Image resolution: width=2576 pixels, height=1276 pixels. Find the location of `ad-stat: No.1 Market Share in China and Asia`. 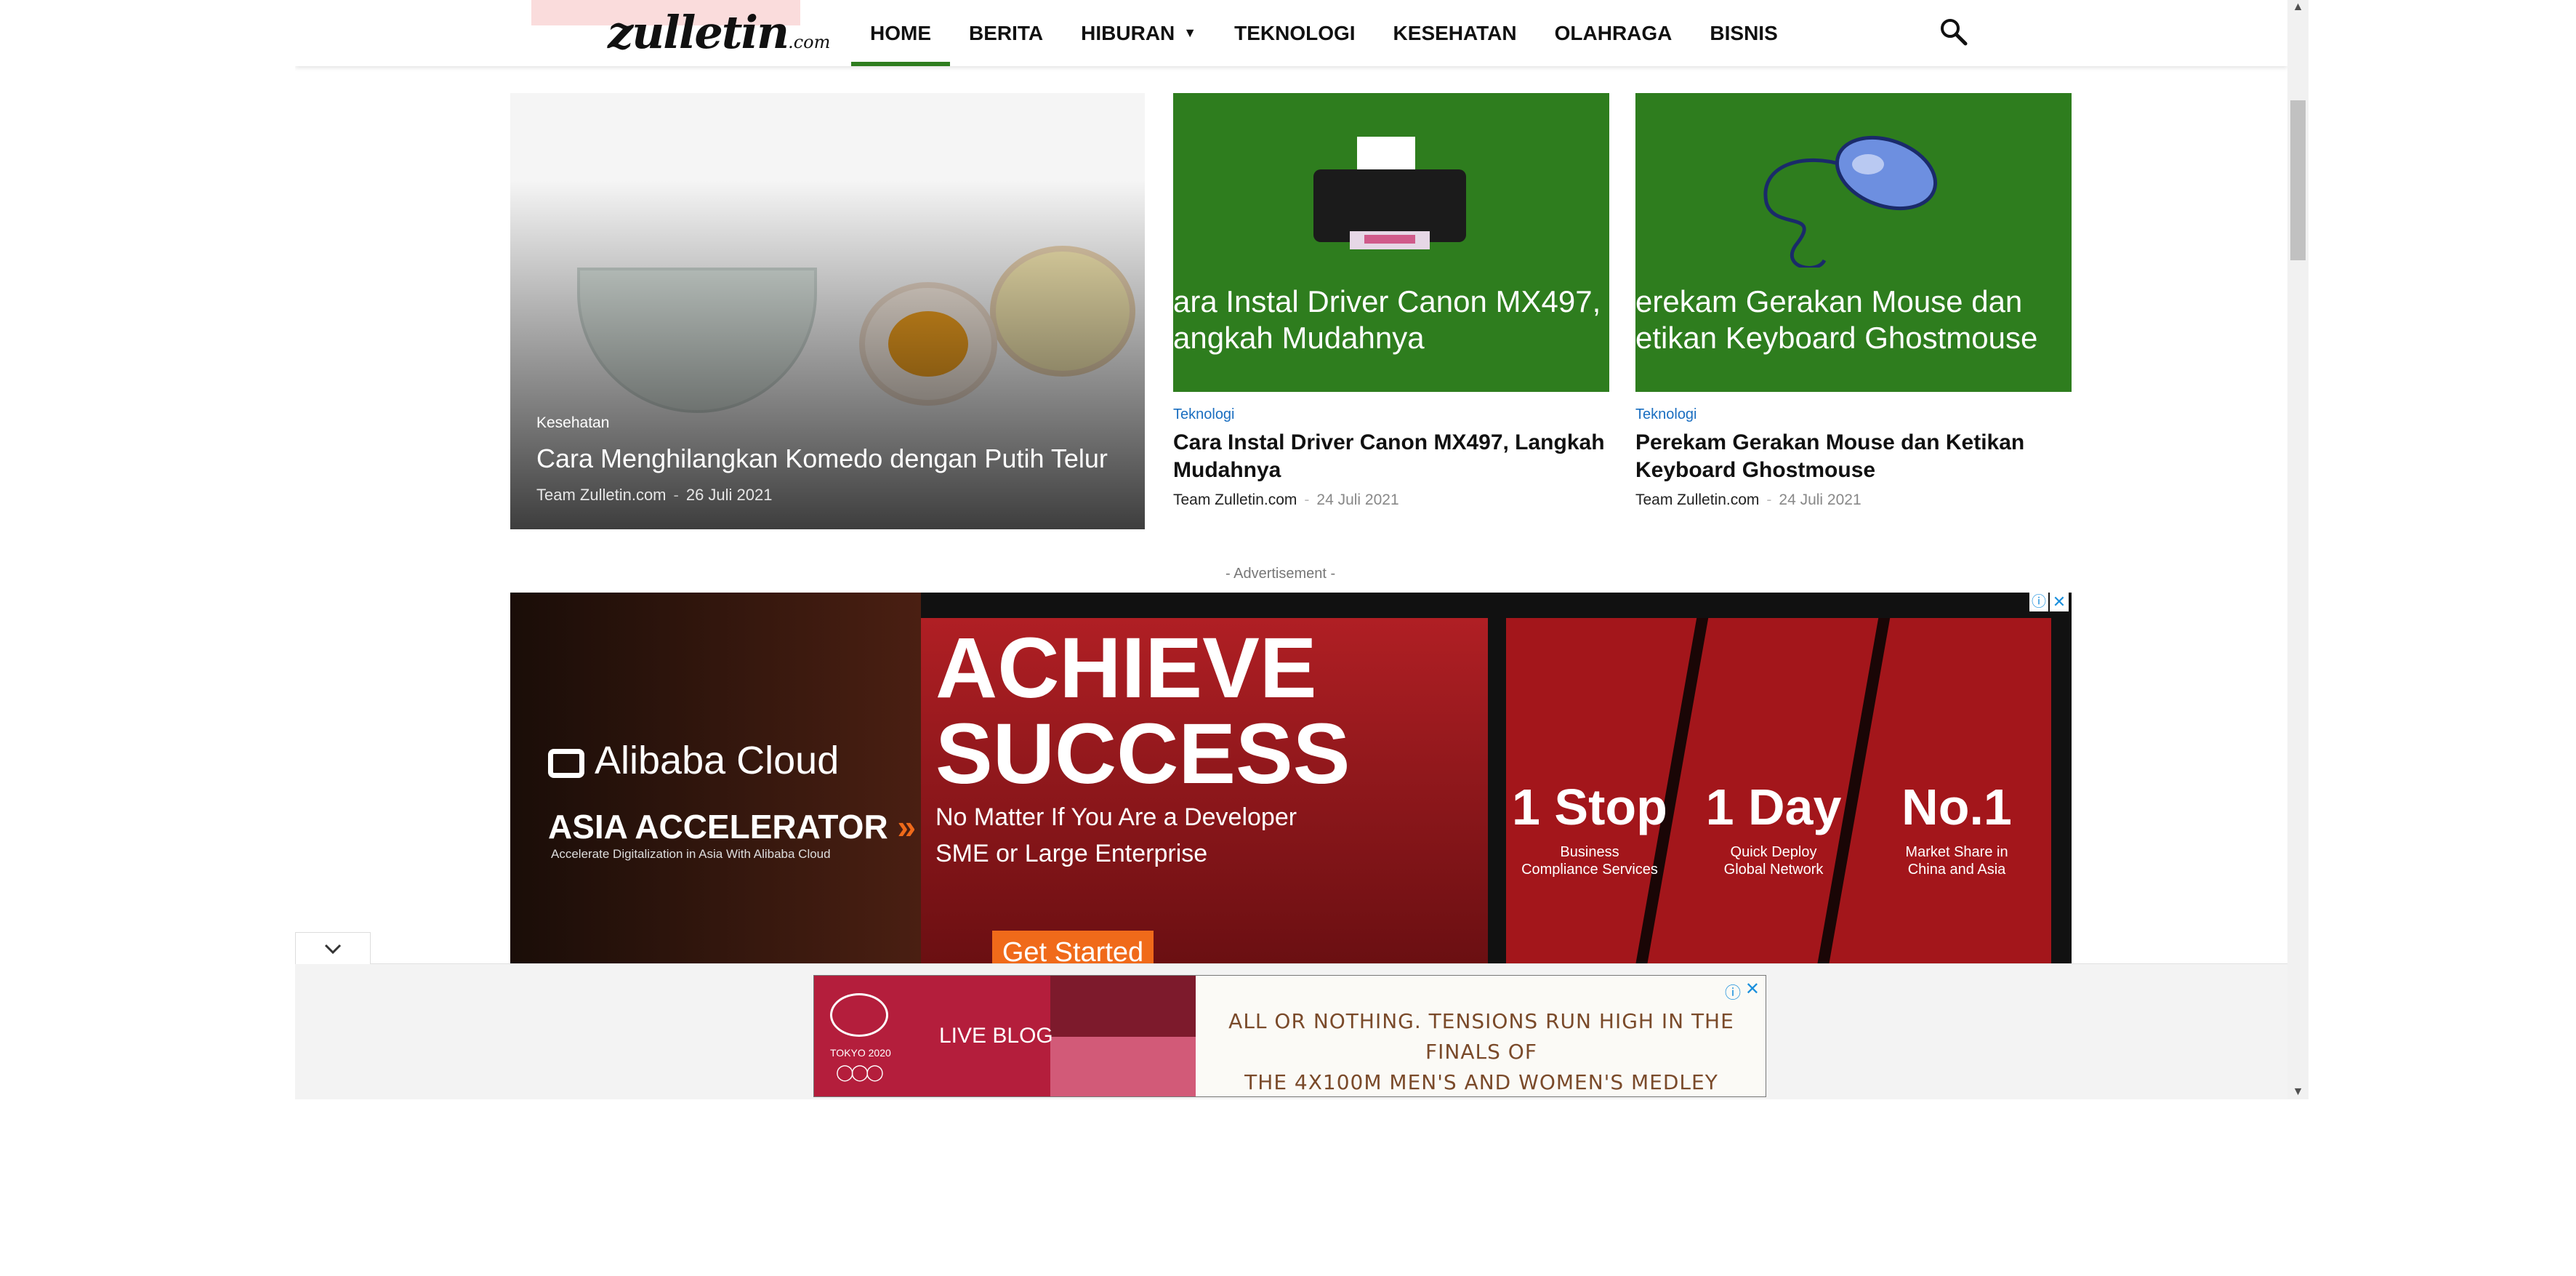

ad-stat: No.1 Market Share in China and Asia is located at coordinates (1956, 828).